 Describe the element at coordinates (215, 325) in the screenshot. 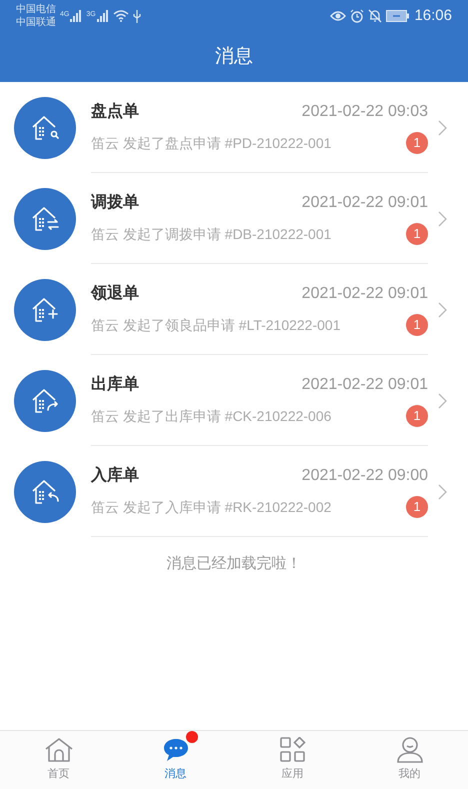

I see `message-text: 笛云 发起了领良品申请 #LT-210222-001` at that location.